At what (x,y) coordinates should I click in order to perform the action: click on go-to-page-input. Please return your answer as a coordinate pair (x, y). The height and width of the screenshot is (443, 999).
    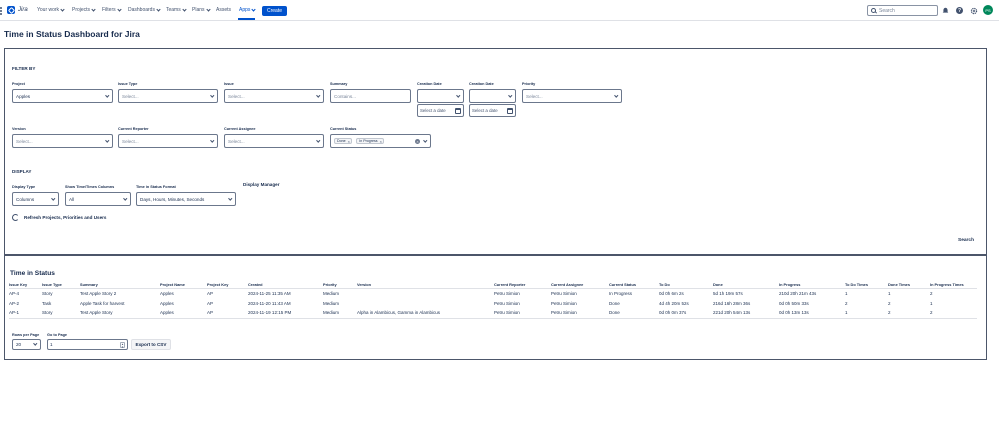
    Looking at the image, I should click on (85, 344).